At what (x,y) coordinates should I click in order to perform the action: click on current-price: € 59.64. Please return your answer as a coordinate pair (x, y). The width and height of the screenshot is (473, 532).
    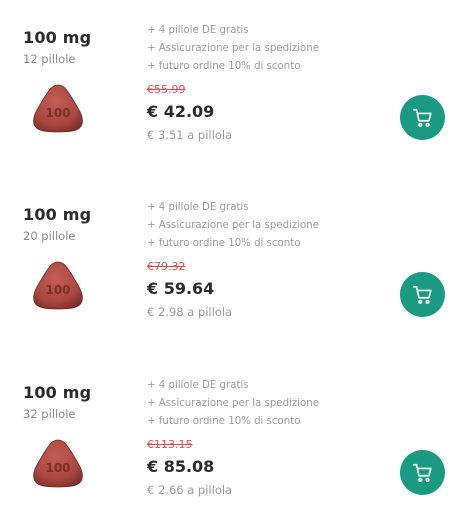
    Looking at the image, I should click on (181, 288).